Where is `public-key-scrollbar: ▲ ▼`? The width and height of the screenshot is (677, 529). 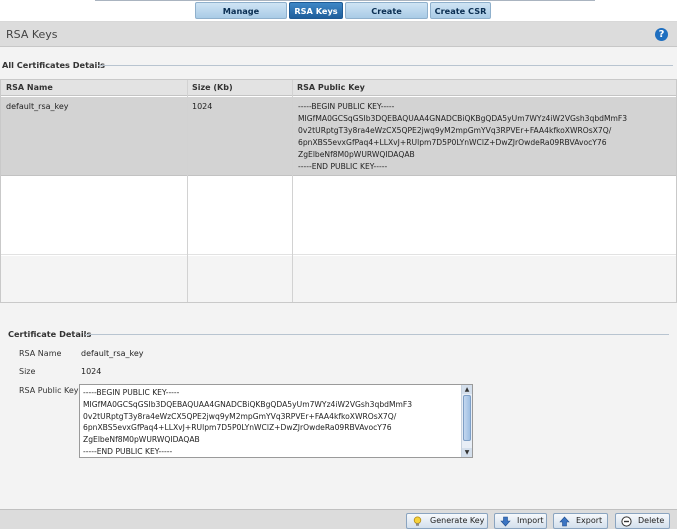
public-key-scrollbar: ▲ ▼ is located at coordinates (466, 421).